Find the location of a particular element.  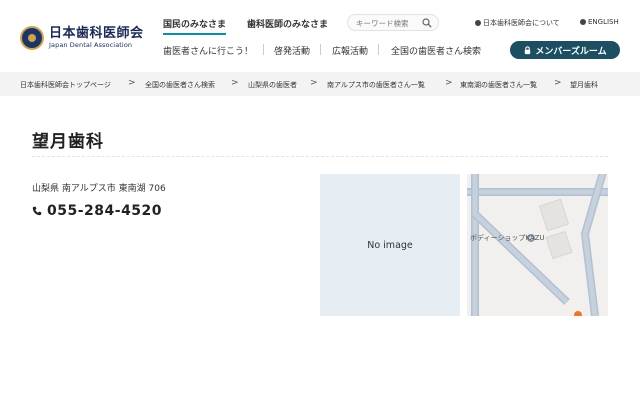

map-roads is located at coordinates (537, 245).